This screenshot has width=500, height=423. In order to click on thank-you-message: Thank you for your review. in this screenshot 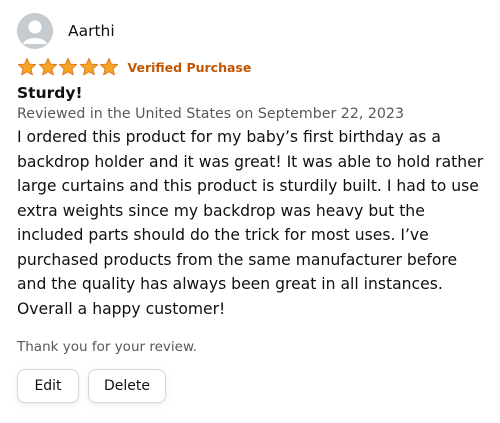, I will do `click(107, 347)`.